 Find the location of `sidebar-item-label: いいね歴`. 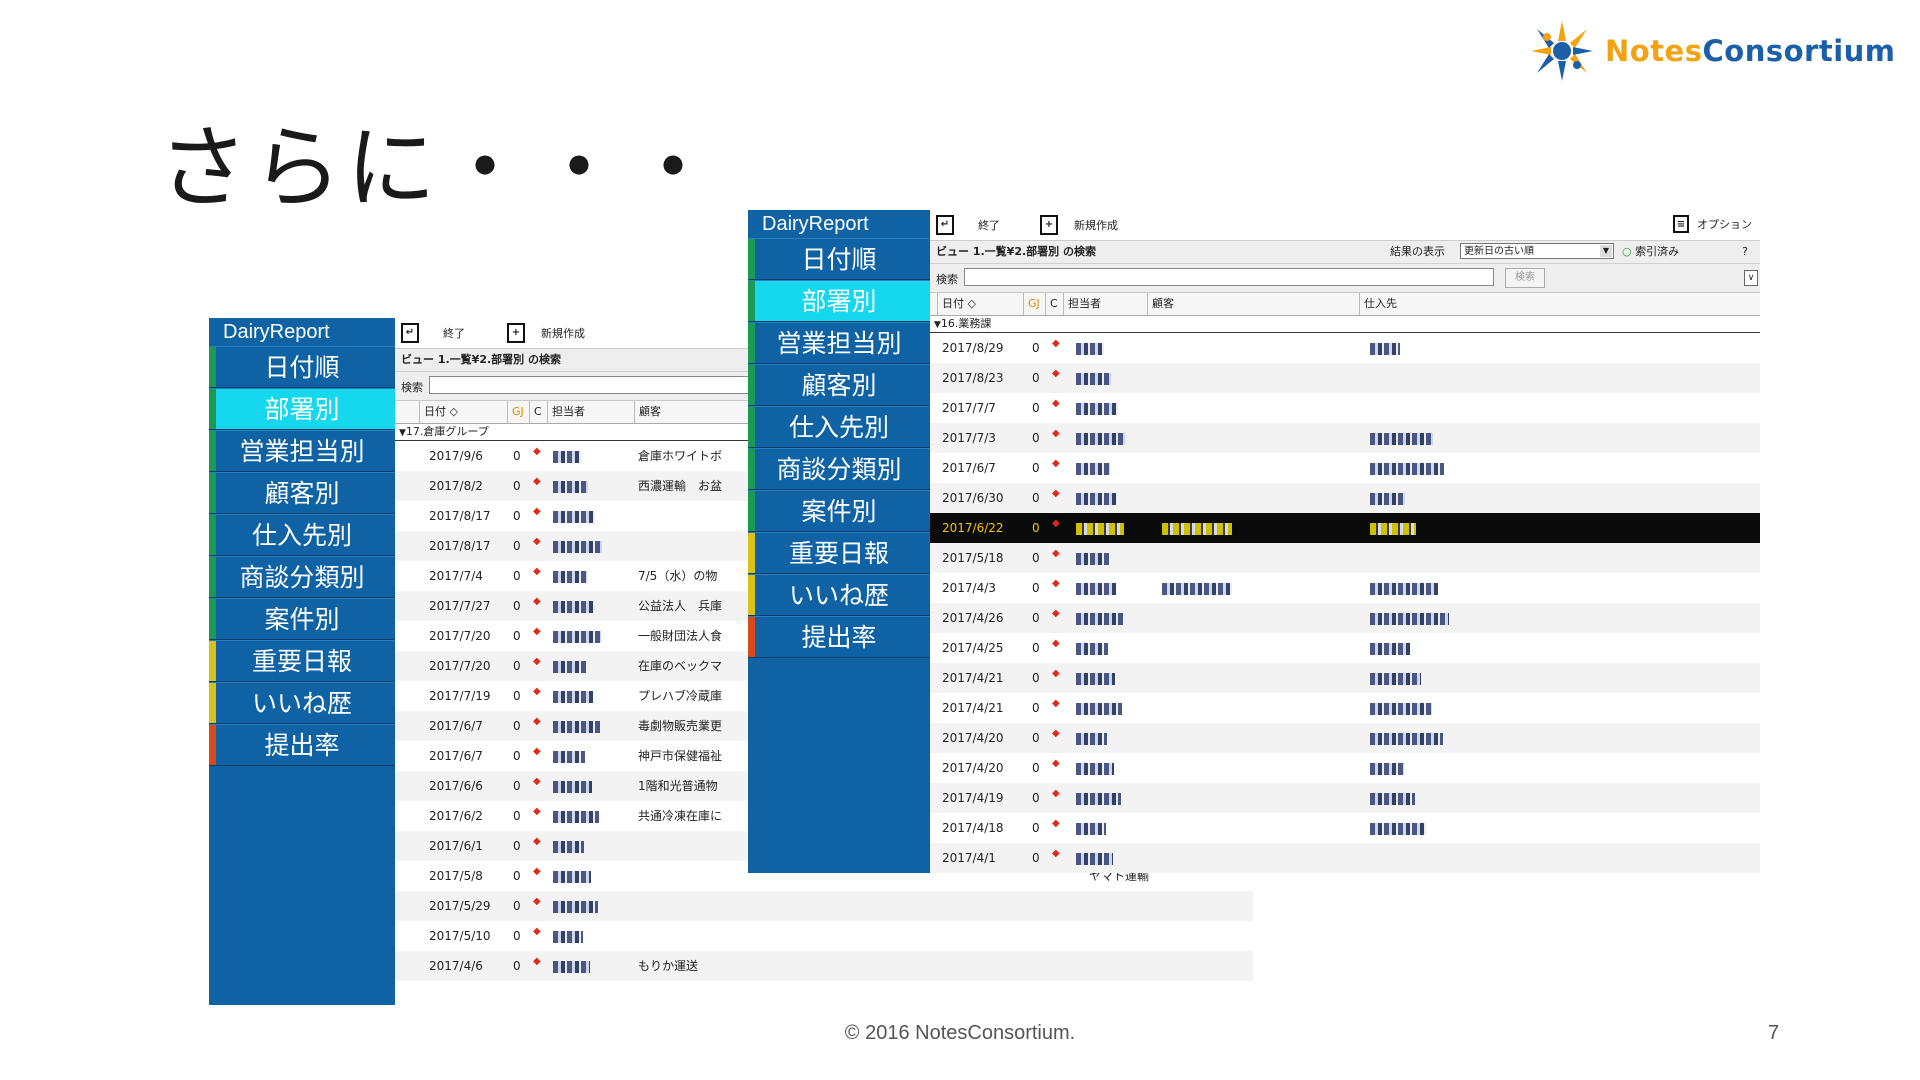

sidebar-item-label: いいね歴 is located at coordinates (838, 595).